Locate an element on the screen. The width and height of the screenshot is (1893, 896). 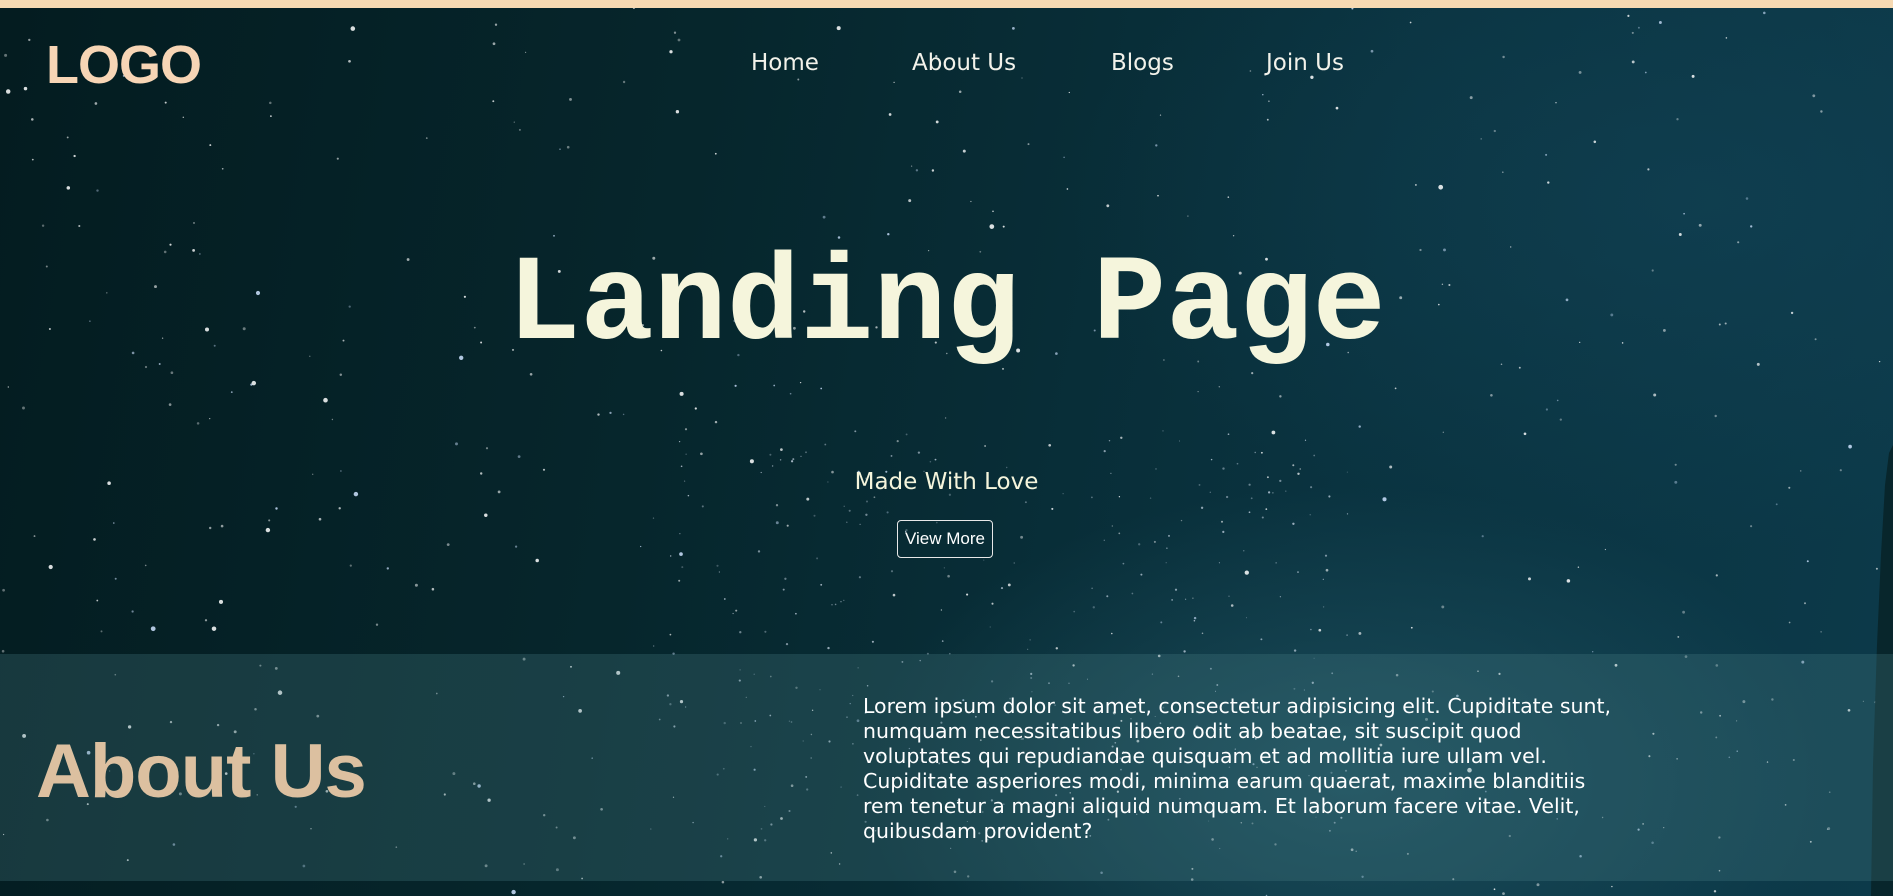
hero-title: Landing Page is located at coordinates (946, 305).